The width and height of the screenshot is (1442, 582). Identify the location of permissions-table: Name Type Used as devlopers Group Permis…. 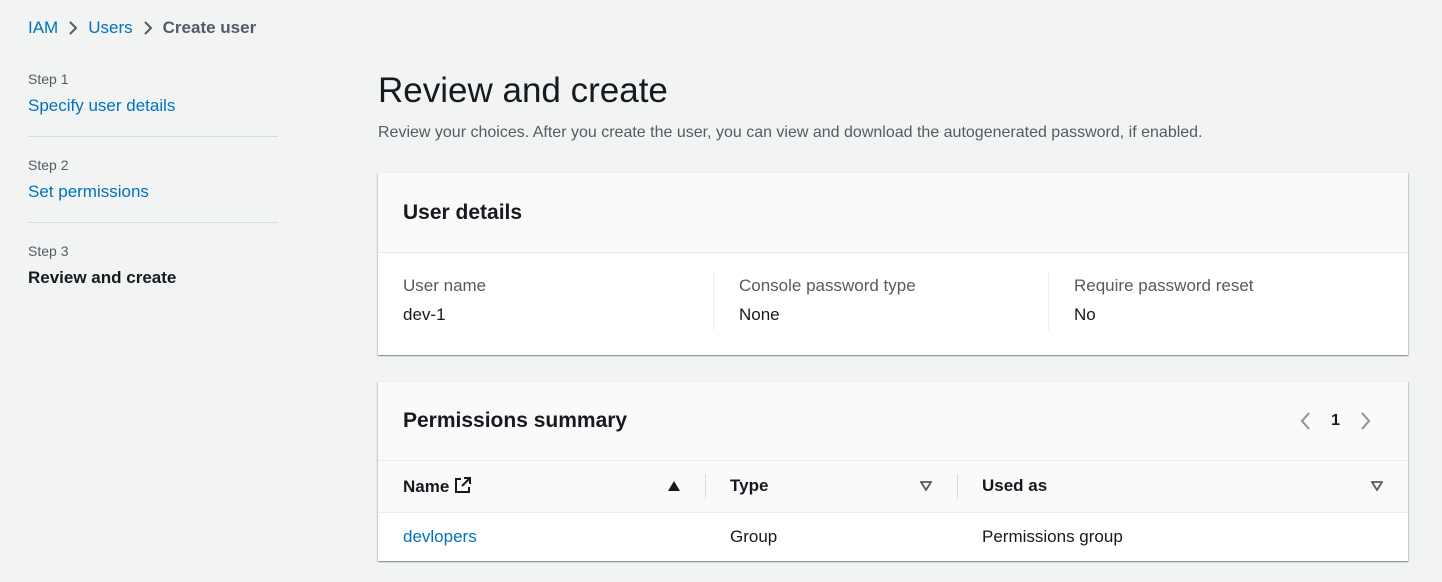
(893, 511).